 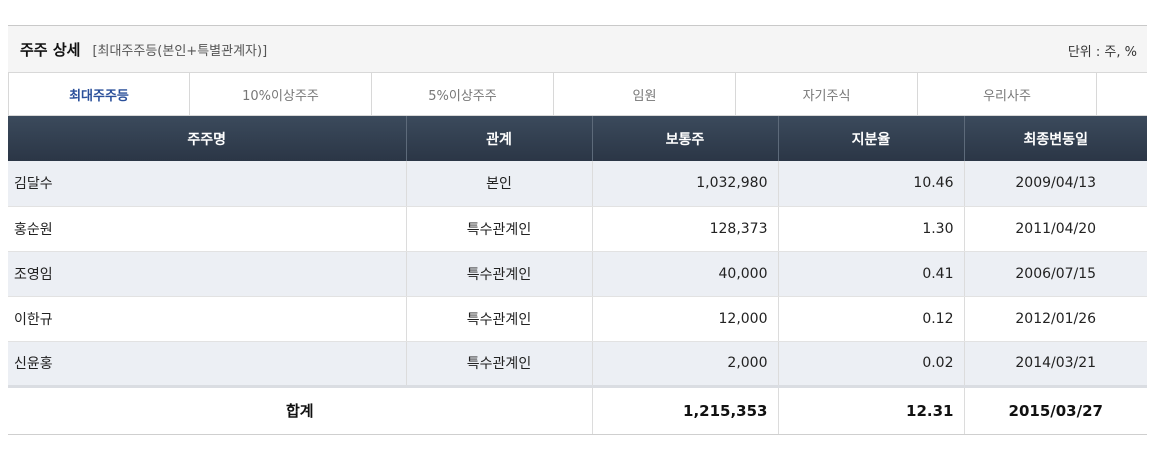 I want to click on tab-employee-stock: 우리사주, so click(x=1007, y=94).